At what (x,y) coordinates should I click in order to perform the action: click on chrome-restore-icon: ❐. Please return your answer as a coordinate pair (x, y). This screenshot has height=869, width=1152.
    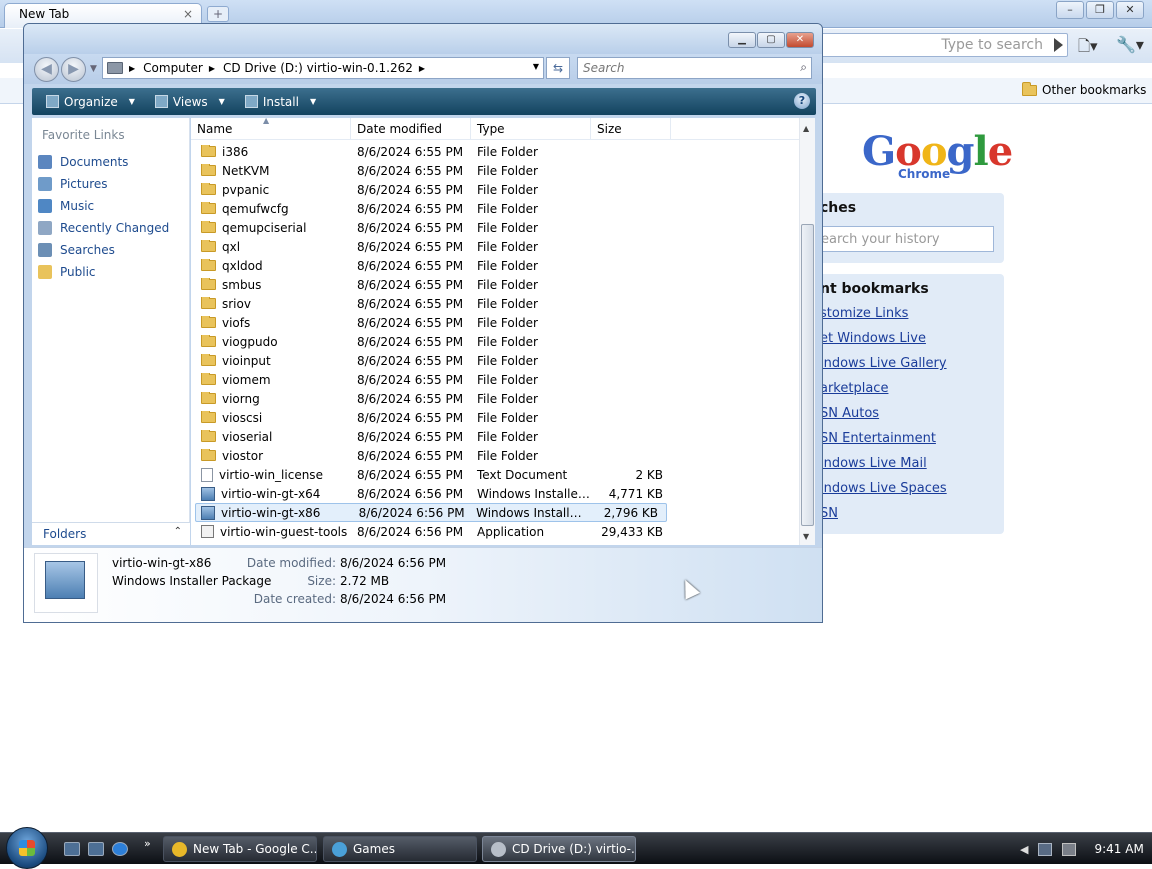
    Looking at the image, I should click on (1100, 10).